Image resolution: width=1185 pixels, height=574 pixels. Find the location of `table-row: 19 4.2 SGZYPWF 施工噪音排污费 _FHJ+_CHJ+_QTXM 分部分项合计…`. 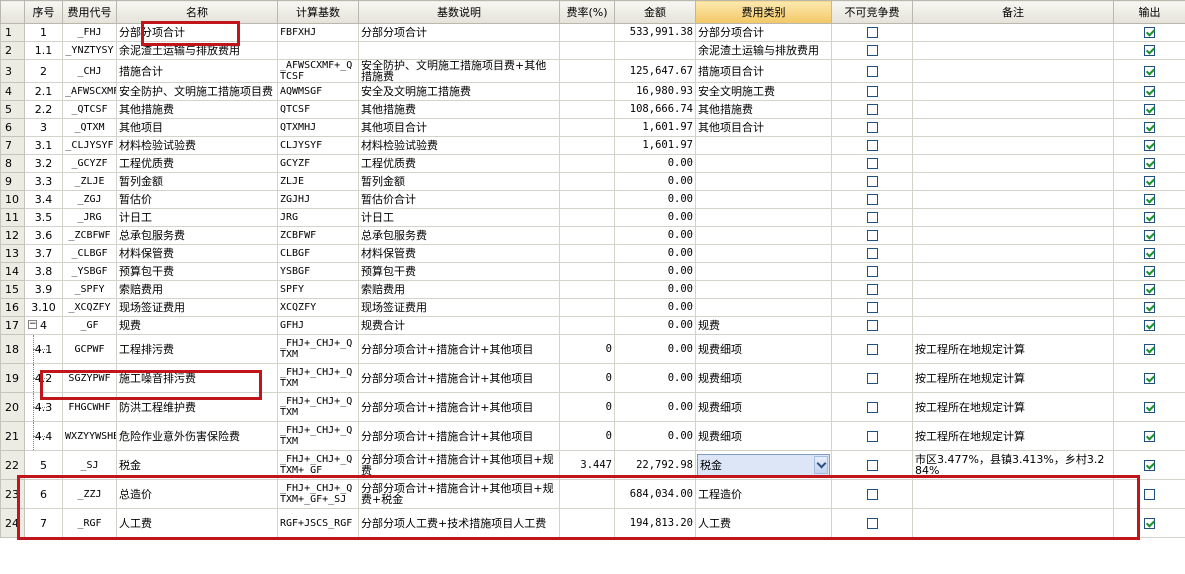

table-row: 19 4.2 SGZYPWF 施工噪音排污费 _FHJ+_CHJ+_QTXM 分部分项合计… is located at coordinates (592, 378).